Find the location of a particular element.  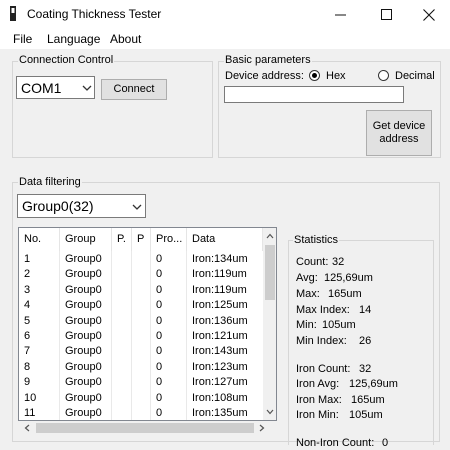

table-row: 1 Group0 0 Iron:134um is located at coordinates (141, 259).